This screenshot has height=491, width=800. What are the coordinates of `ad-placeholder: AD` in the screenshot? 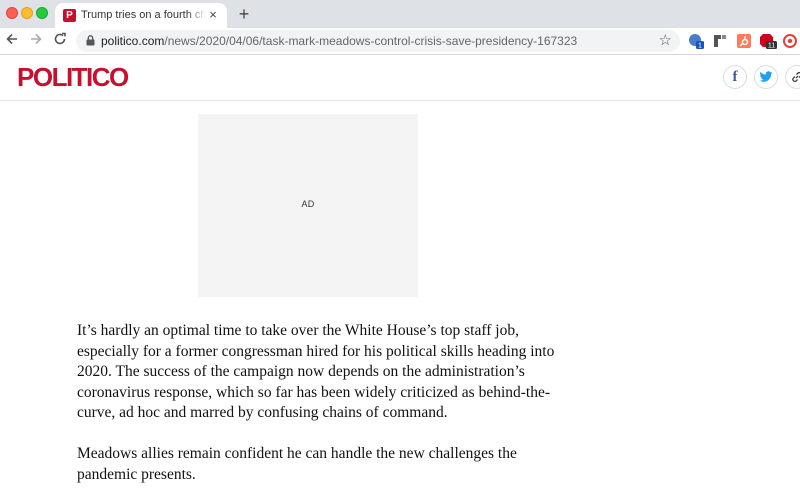 It's located at (308, 205).